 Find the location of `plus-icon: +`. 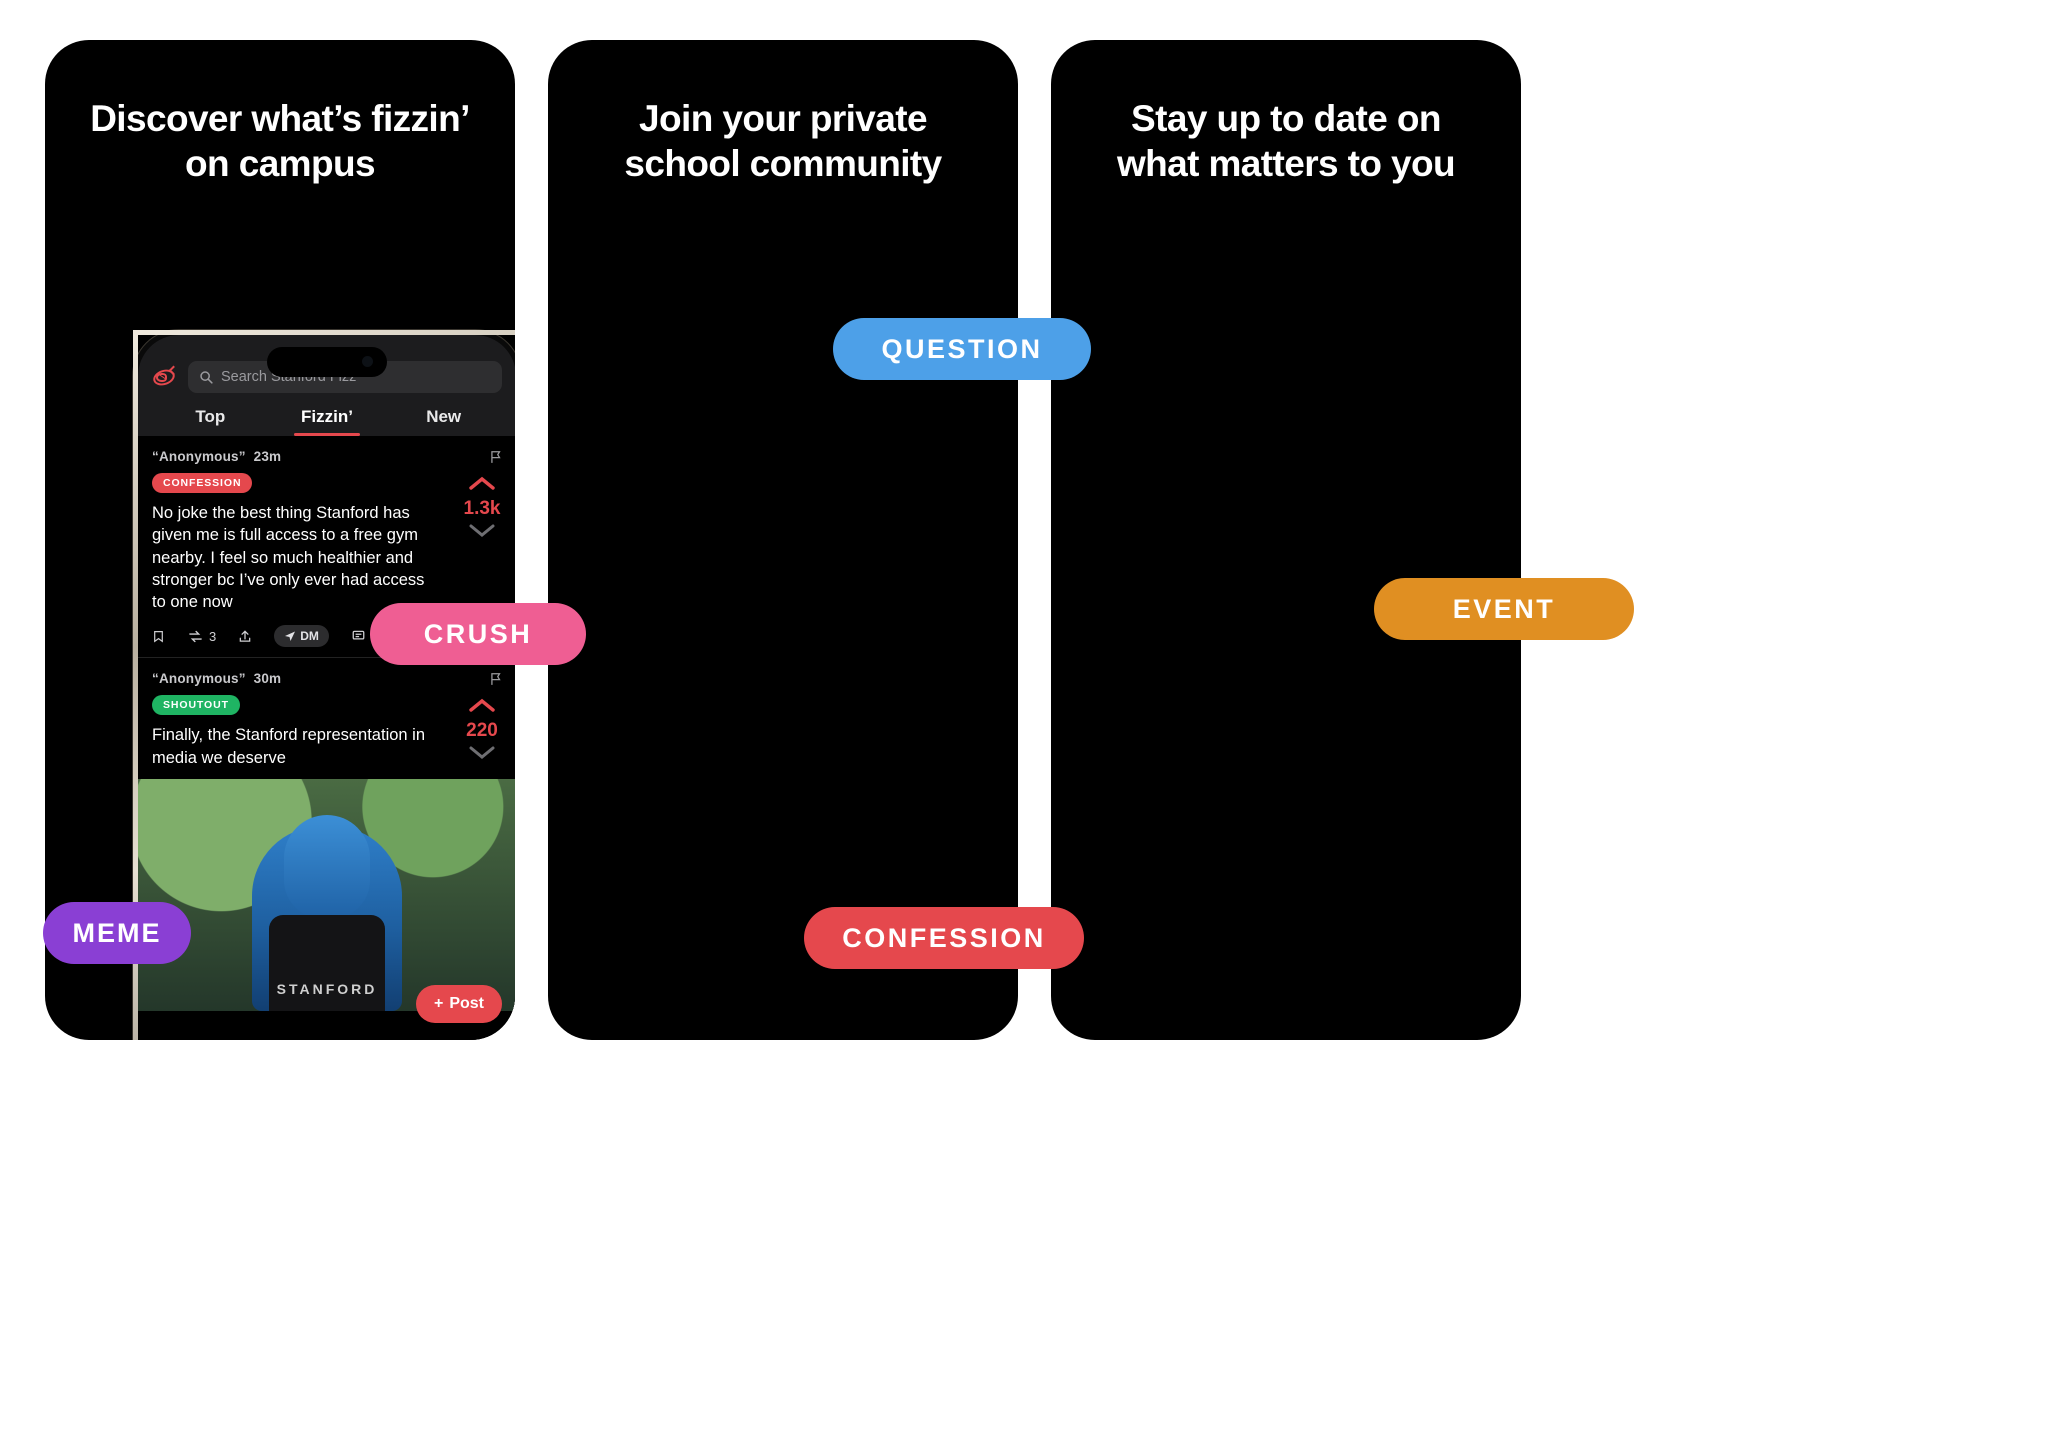

plus-icon: + is located at coordinates (438, 1003).